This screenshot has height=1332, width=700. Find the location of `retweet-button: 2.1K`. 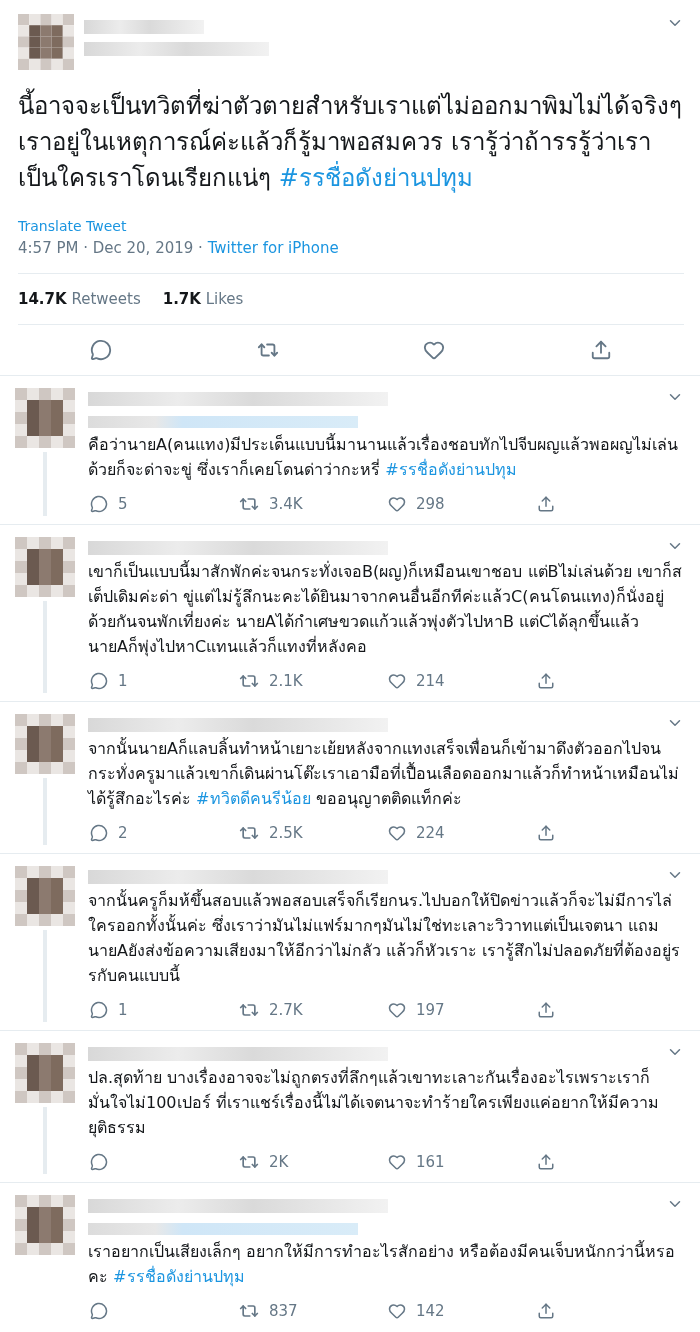

retweet-button: 2.1K is located at coordinates (271, 681).